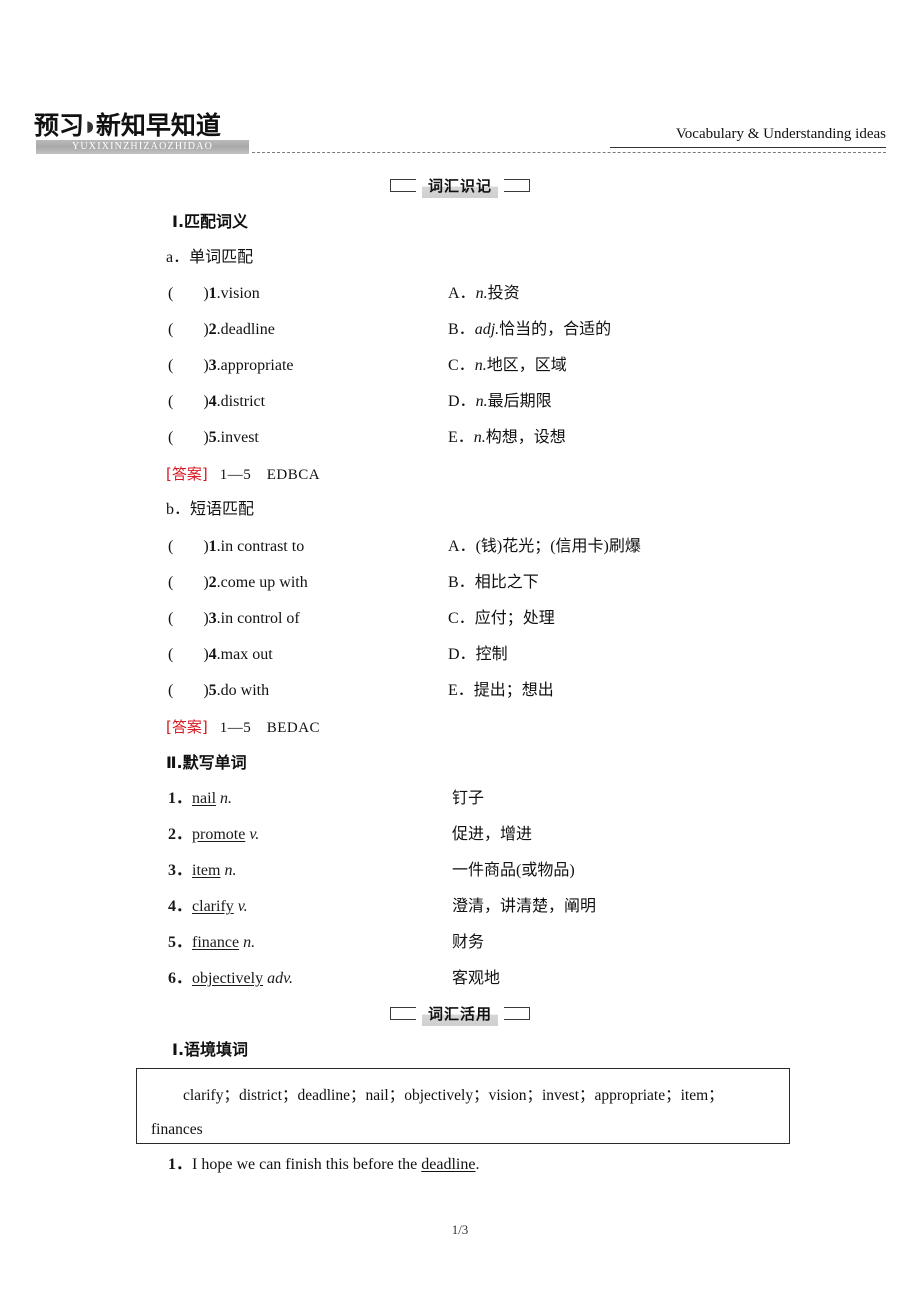 The width and height of the screenshot is (920, 1302). I want to click on sentence-num: 1．, so click(180, 1164).